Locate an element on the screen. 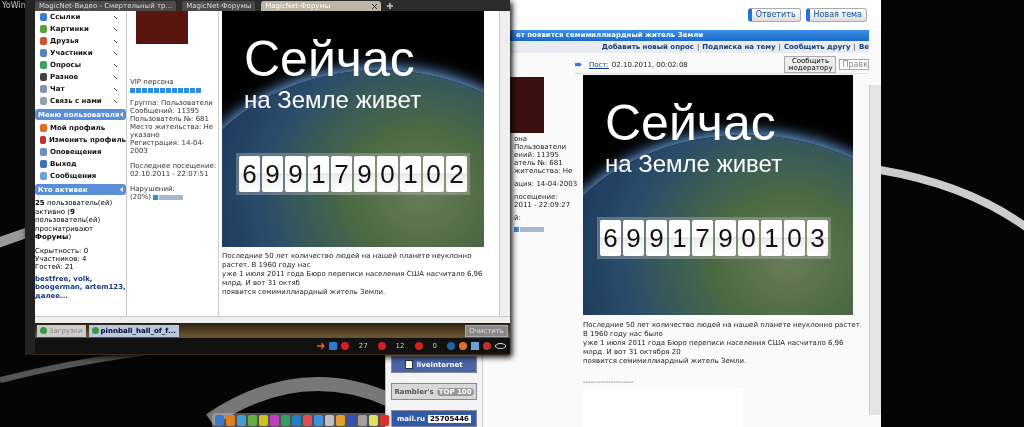 The height and width of the screenshot is (427, 1024). forum-button: Ответить is located at coordinates (774, 15).